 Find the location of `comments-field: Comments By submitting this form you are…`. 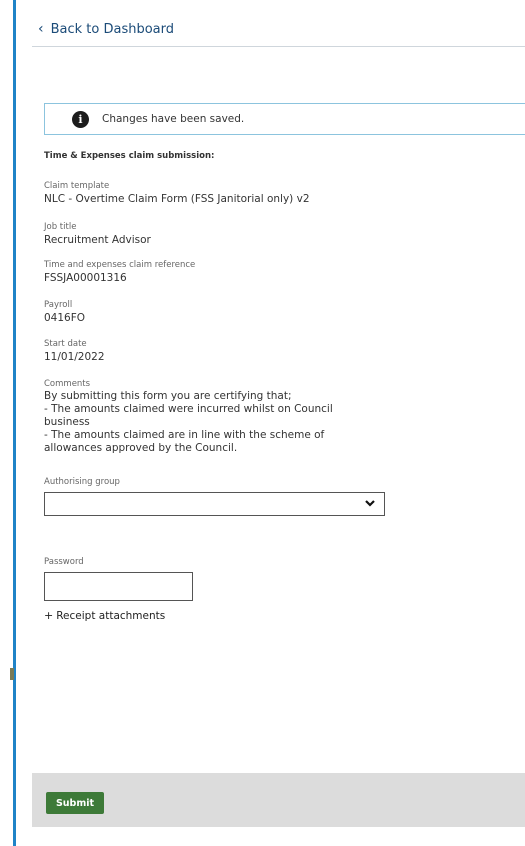

comments-field: Comments By submitting this form you are… is located at coordinates (204, 416).